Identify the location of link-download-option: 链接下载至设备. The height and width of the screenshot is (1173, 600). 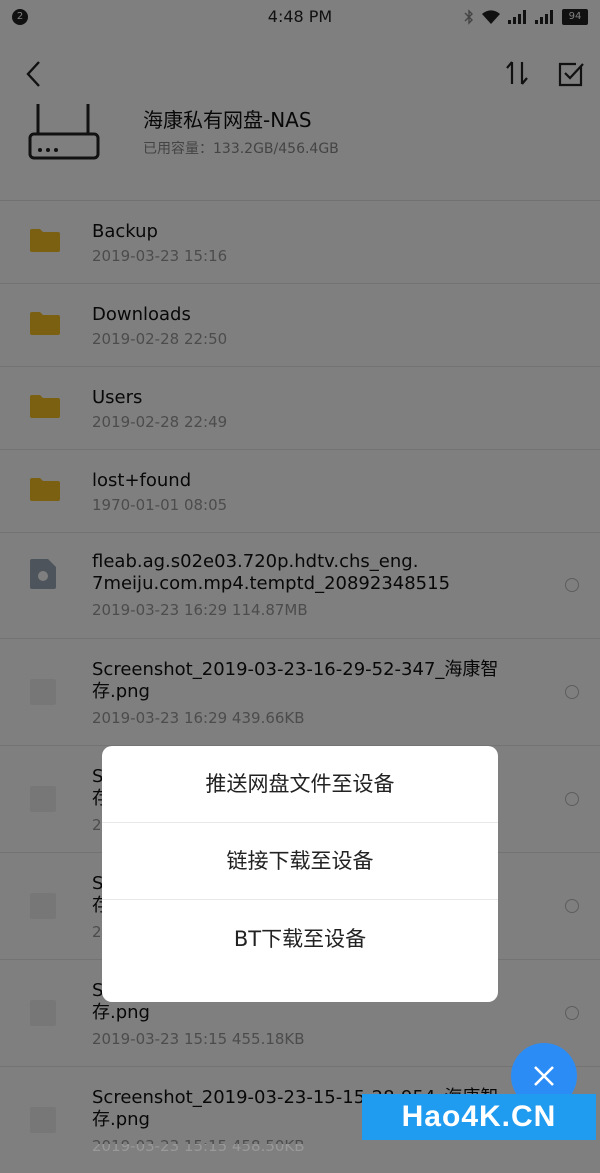
(300, 861).